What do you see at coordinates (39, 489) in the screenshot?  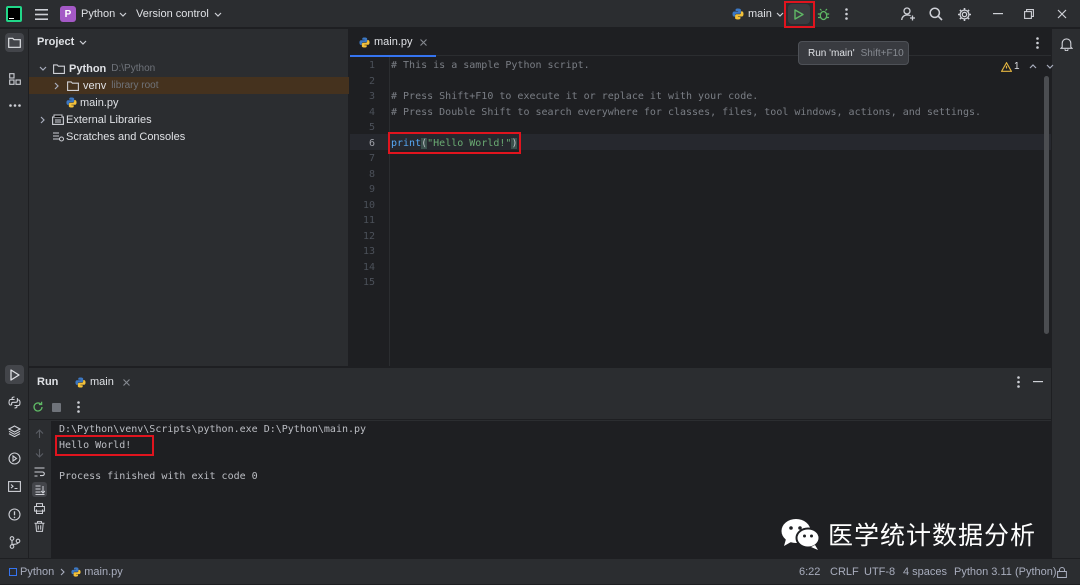 I see `scroll-to-end-icon` at bounding box center [39, 489].